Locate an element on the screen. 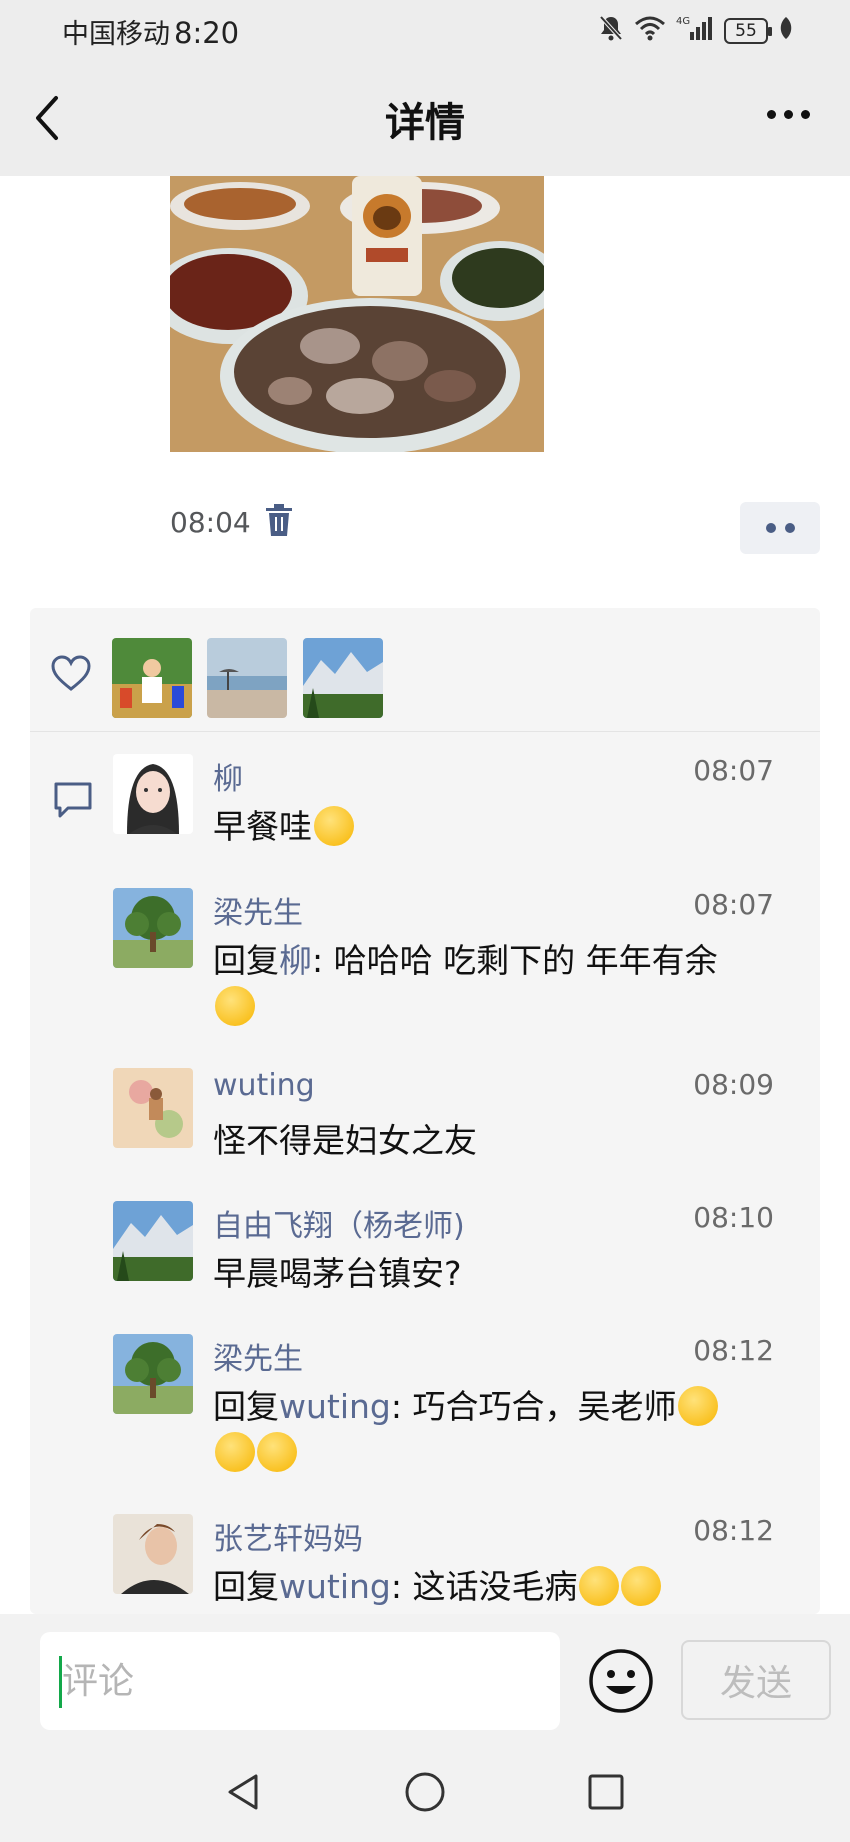 The height and width of the screenshot is (1842, 850). comment-time: 08:09 is located at coordinates (733, 1084).